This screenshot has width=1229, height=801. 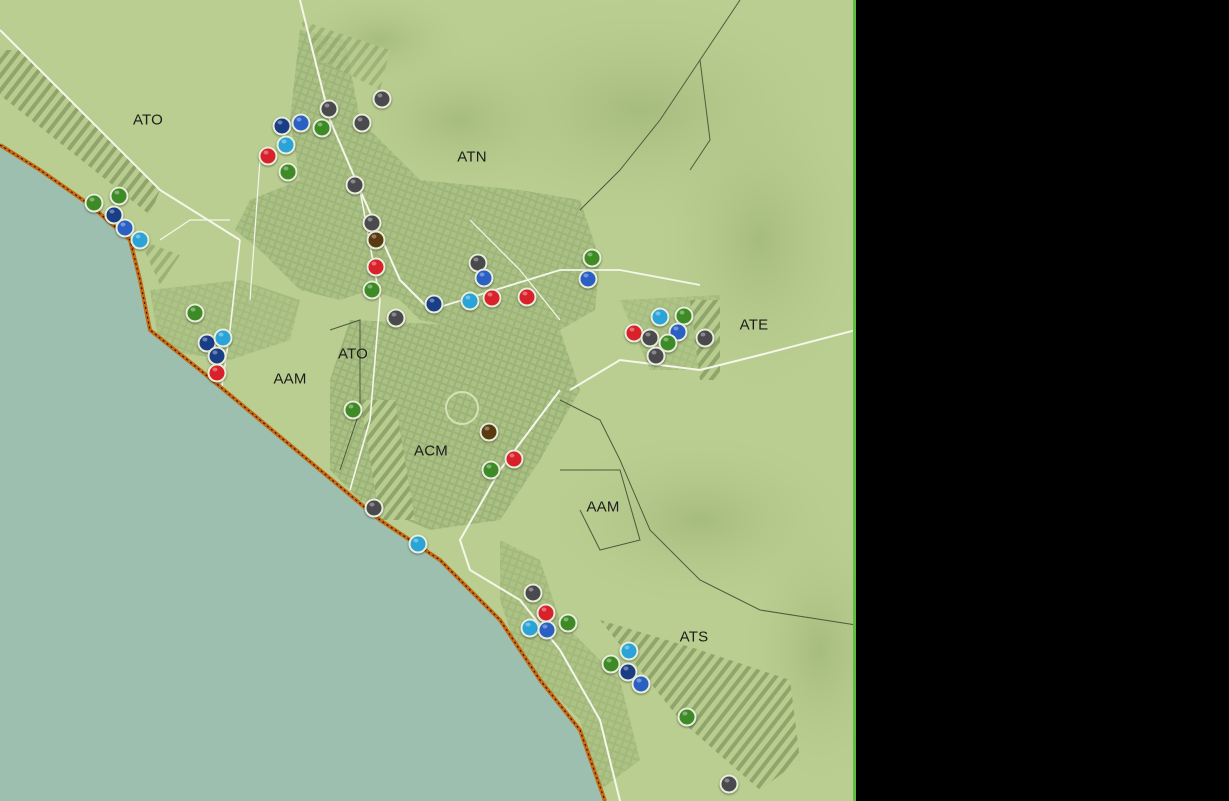 I want to click on zone-label-aam-west: AAM, so click(x=290, y=379).